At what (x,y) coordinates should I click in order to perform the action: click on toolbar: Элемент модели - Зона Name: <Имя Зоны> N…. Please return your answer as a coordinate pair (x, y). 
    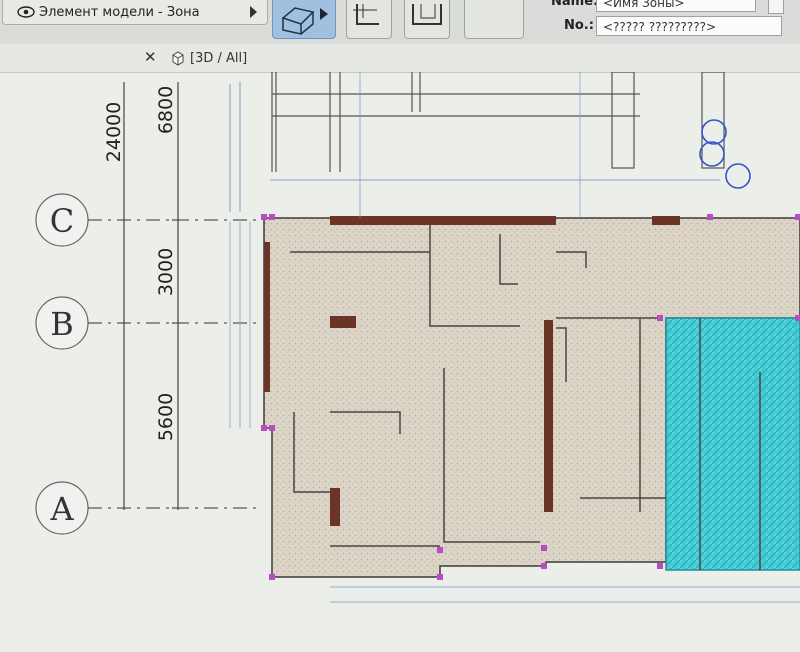
    Looking at the image, I should click on (400, 22).